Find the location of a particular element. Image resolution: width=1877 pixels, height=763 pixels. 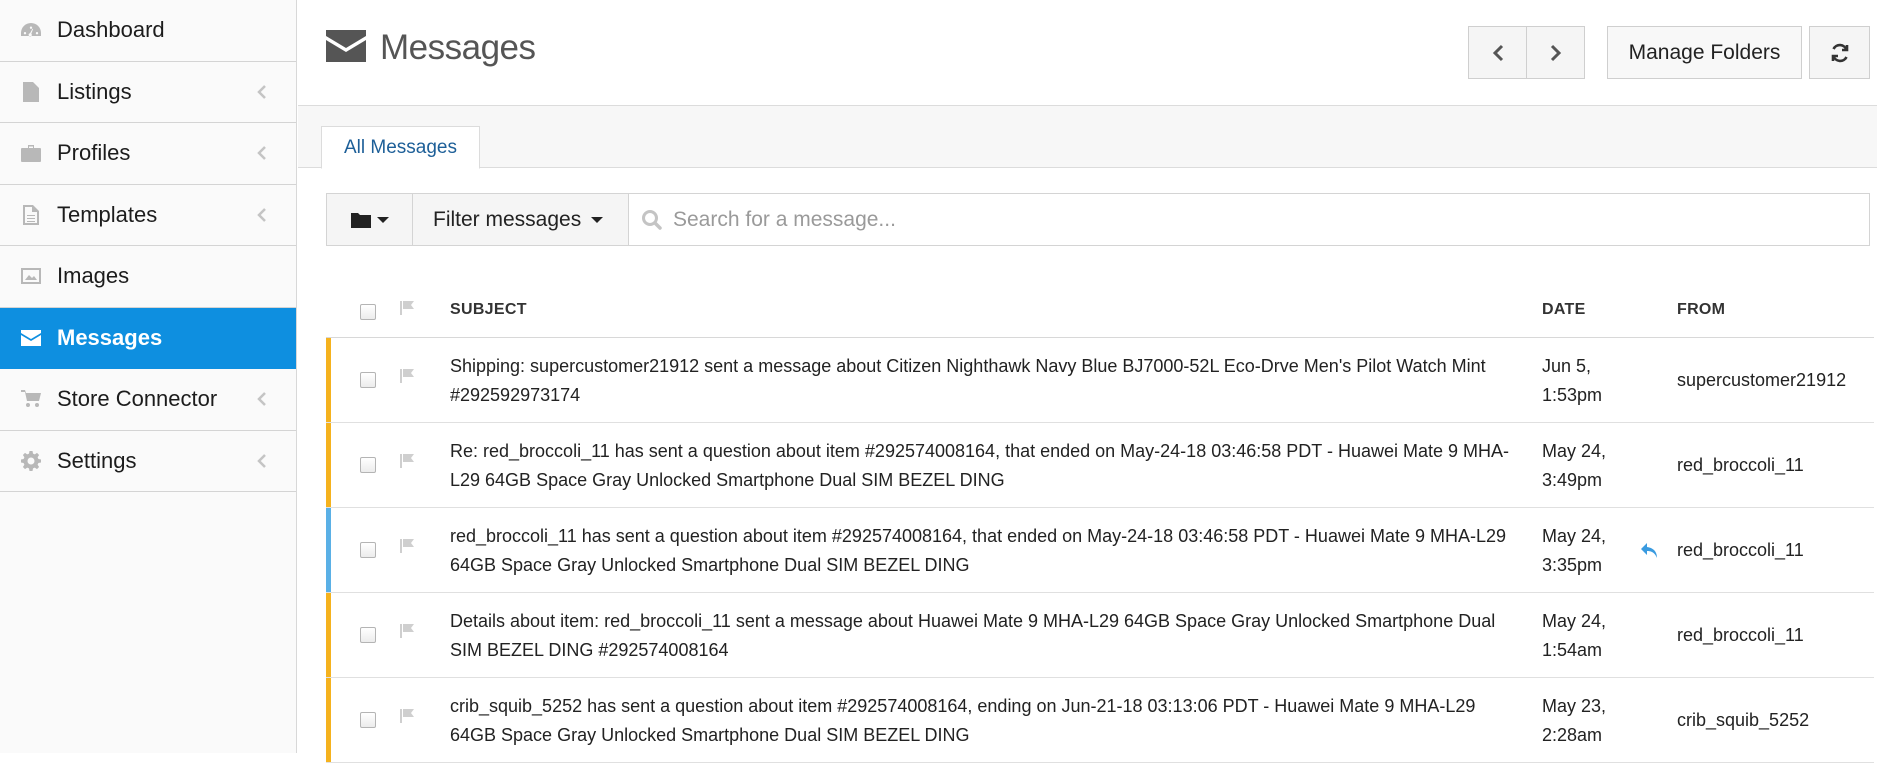

refresh-button is located at coordinates (1839, 52).